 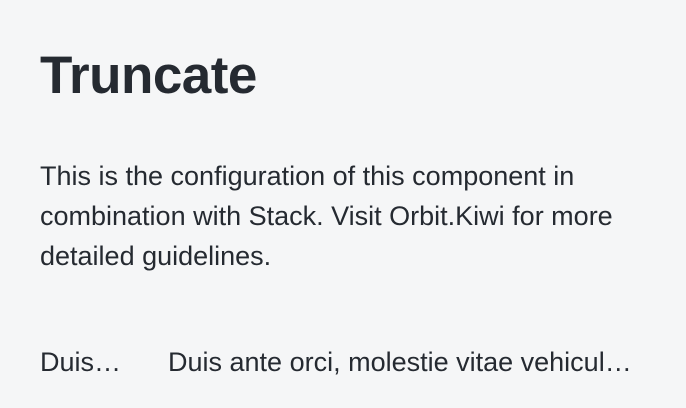 I want to click on page-title: Truncate, so click(x=148, y=75).